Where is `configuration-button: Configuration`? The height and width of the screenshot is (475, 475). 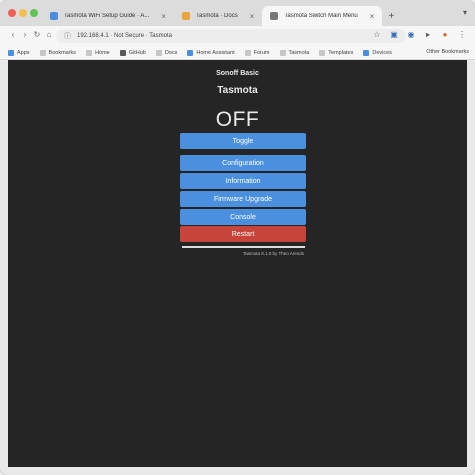
configuration-button: Configuration is located at coordinates (243, 163).